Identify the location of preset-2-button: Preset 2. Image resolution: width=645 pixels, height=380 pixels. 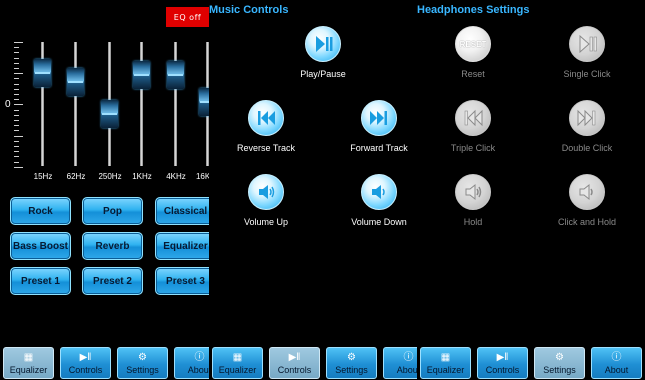
(112, 281).